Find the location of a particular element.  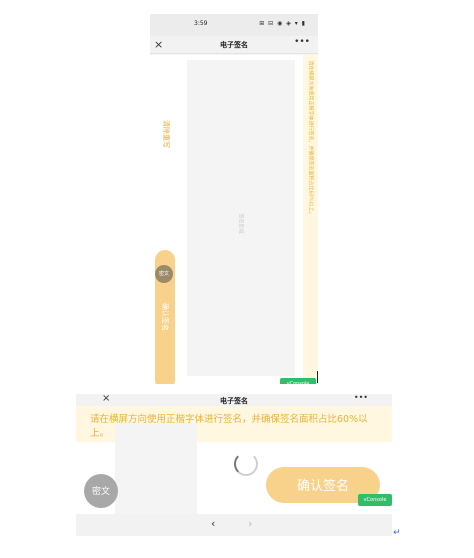

clear-label: 清除重写 is located at coordinates (166, 134).